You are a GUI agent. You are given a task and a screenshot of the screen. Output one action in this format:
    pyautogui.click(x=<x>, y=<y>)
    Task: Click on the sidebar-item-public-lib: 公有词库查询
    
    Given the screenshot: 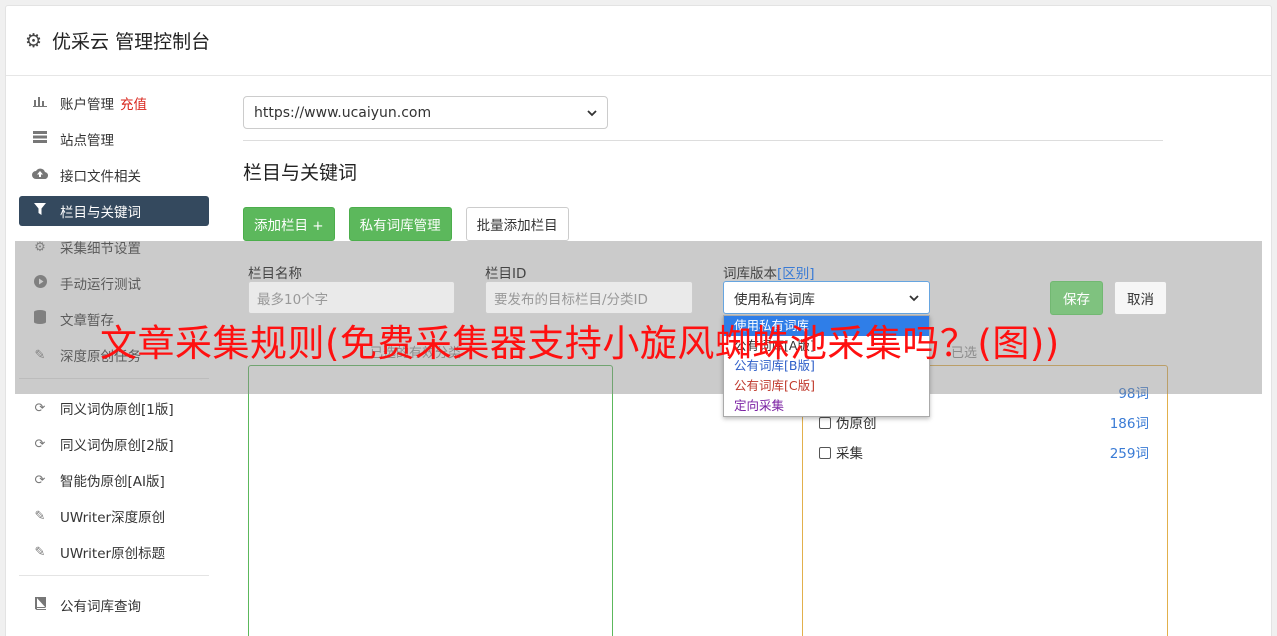 What is the action you would take?
    pyautogui.click(x=114, y=605)
    